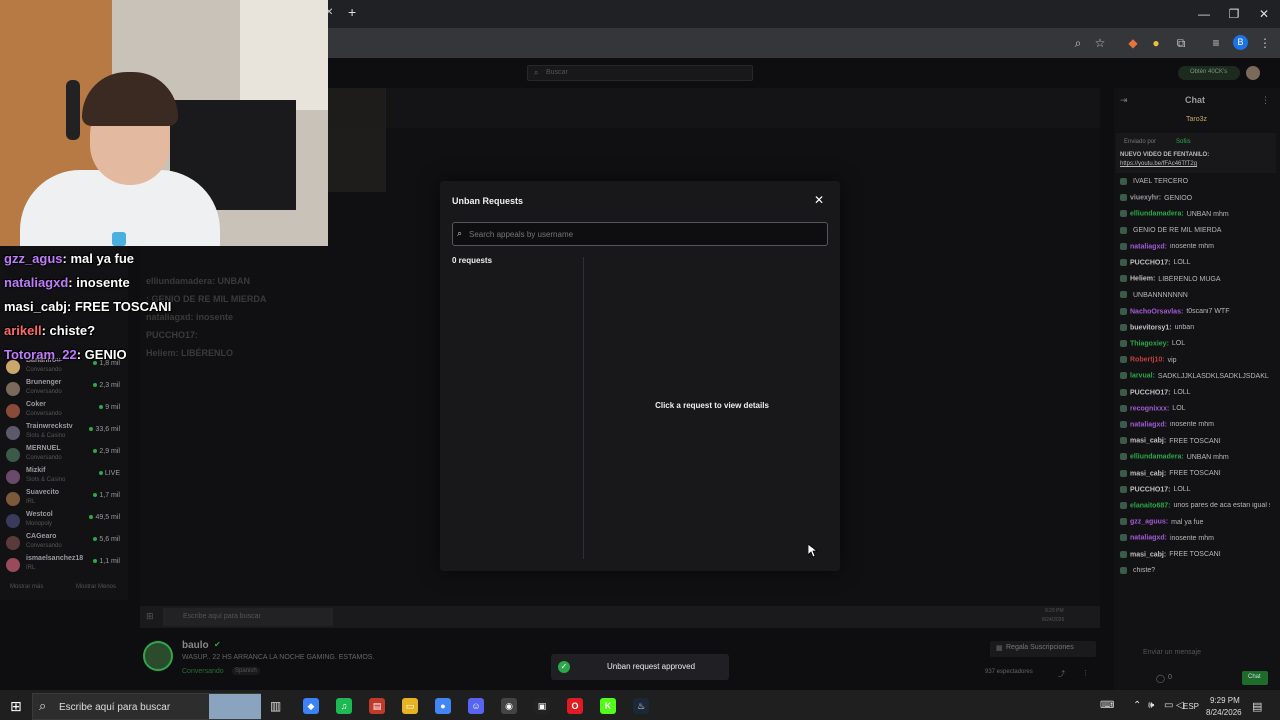  What do you see at coordinates (377, 706) in the screenshot?
I see `voice-mixer-icon: ▤` at bounding box center [377, 706].